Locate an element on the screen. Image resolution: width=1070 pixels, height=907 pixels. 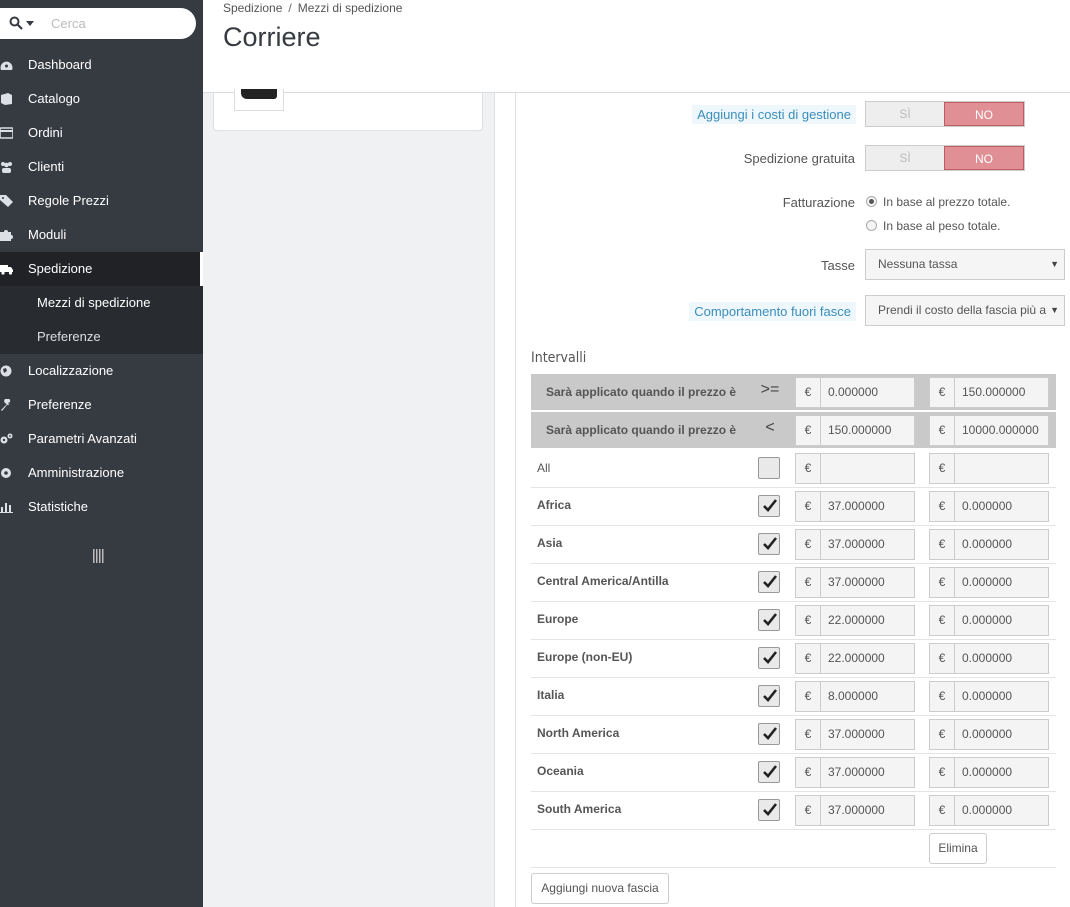
free-shipping-yes: SÌ is located at coordinates (905, 158).